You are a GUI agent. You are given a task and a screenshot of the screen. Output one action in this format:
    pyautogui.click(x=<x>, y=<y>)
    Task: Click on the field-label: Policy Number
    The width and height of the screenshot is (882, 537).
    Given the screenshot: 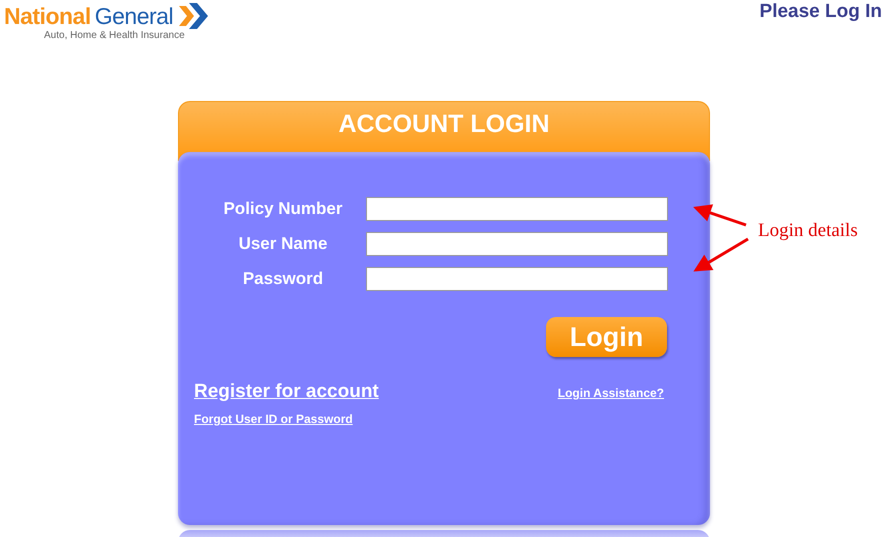 What is the action you would take?
    pyautogui.click(x=283, y=209)
    